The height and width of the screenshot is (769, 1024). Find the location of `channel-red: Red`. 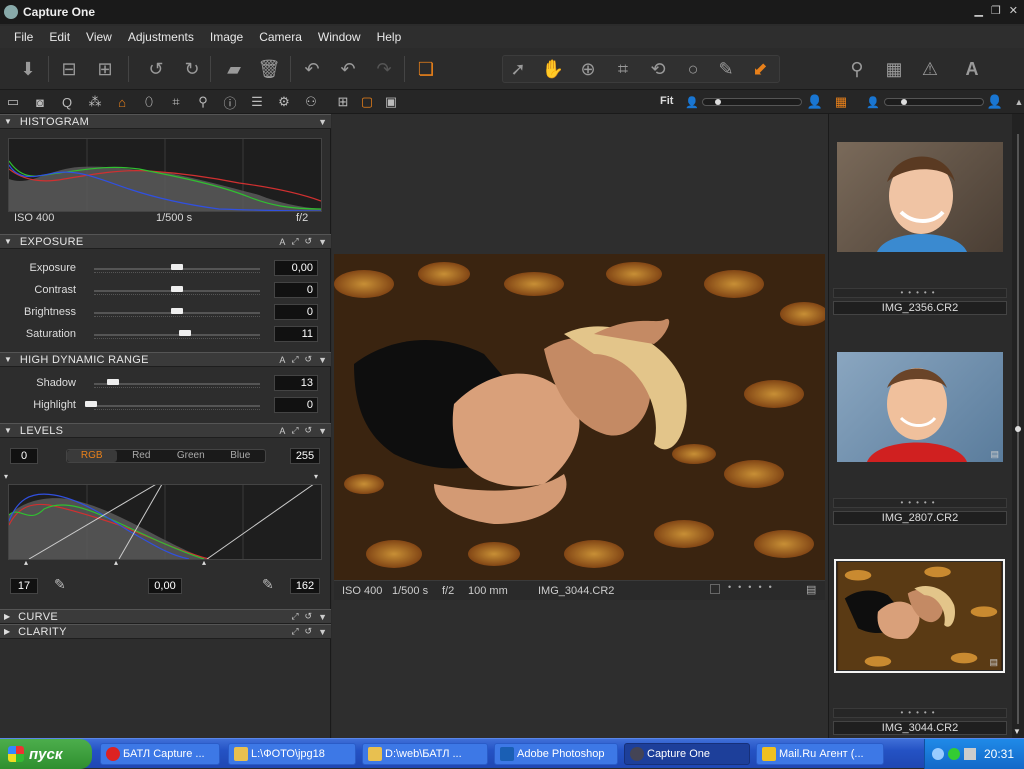

channel-red: Red is located at coordinates (142, 456).